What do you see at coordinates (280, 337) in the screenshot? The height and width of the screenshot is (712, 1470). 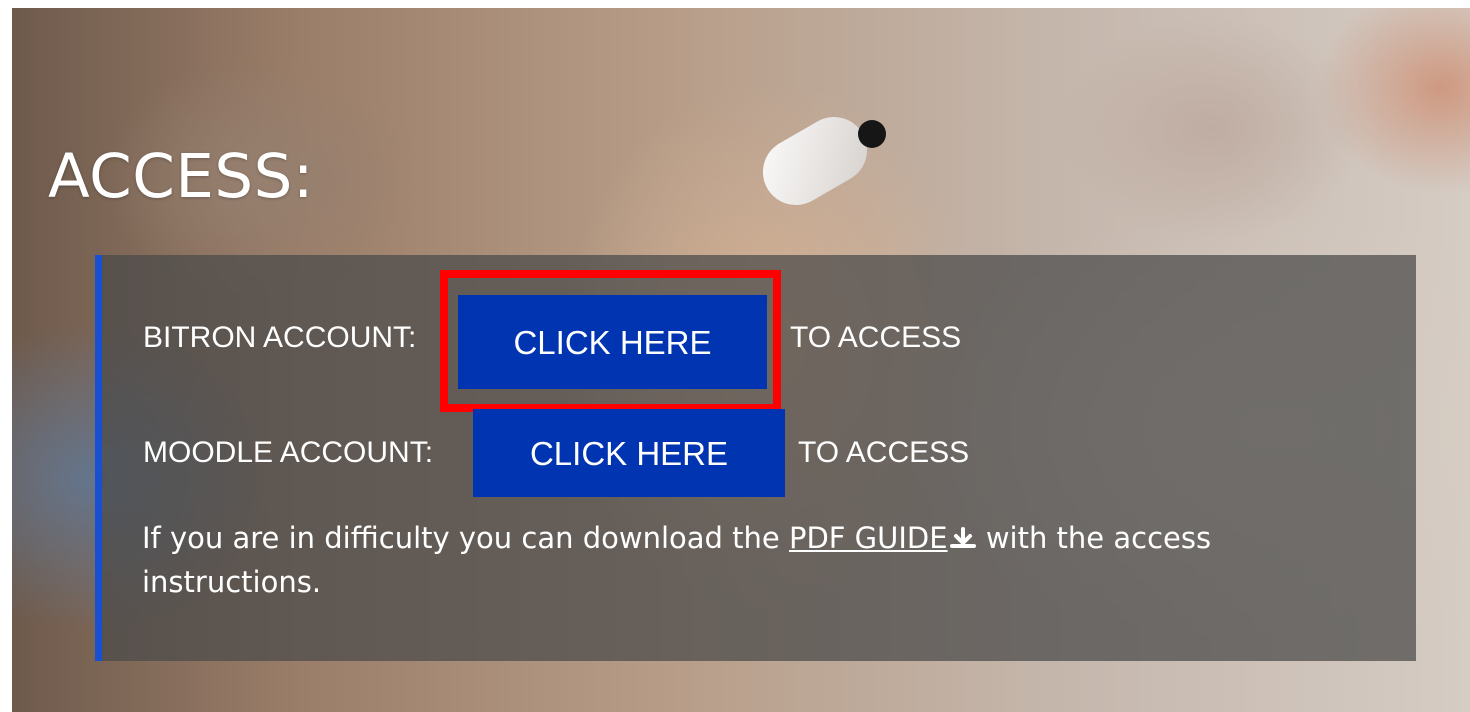 I see `bitron-account-label: BITRON ACCOUNT:` at bounding box center [280, 337].